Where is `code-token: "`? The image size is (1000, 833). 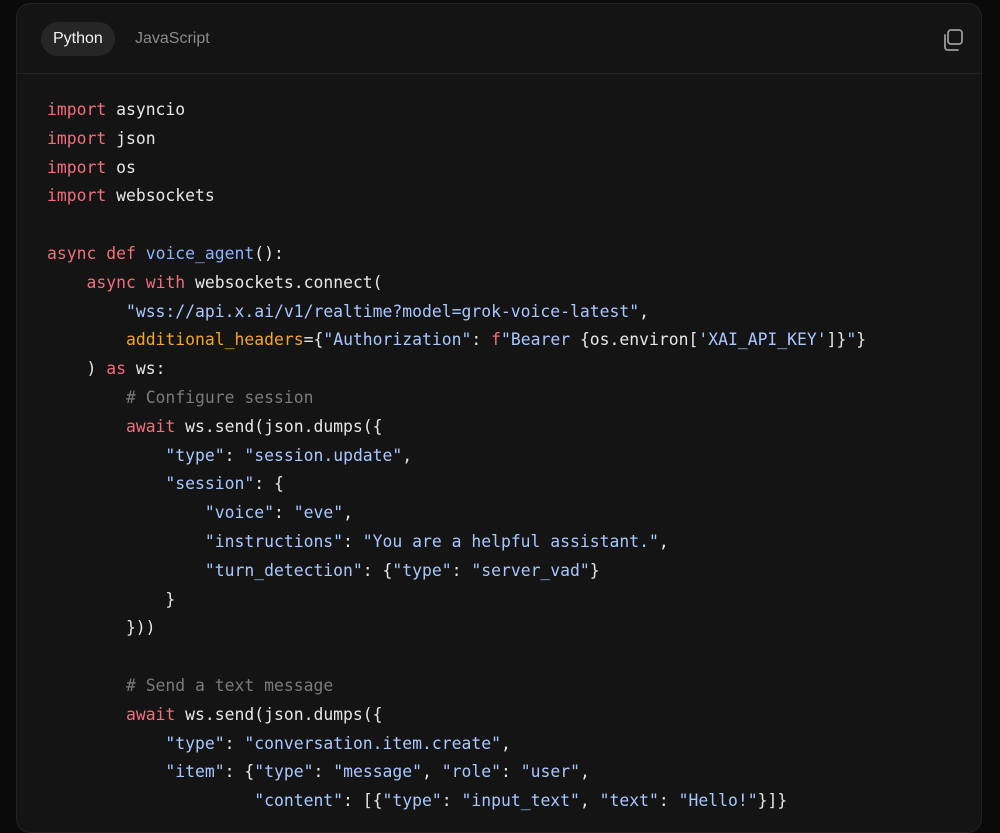 code-token: " is located at coordinates (851, 340).